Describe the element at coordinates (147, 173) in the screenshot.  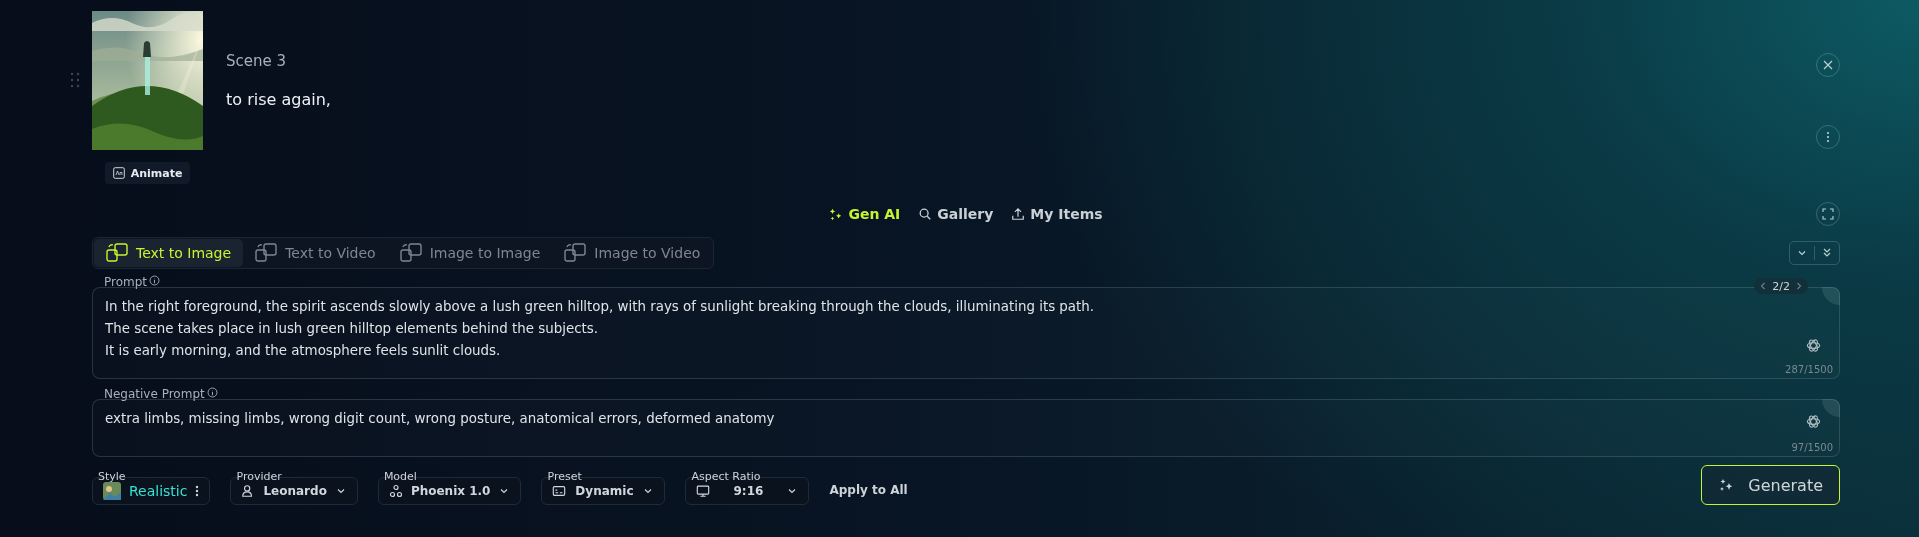
I see `animate-button: Animate` at that location.